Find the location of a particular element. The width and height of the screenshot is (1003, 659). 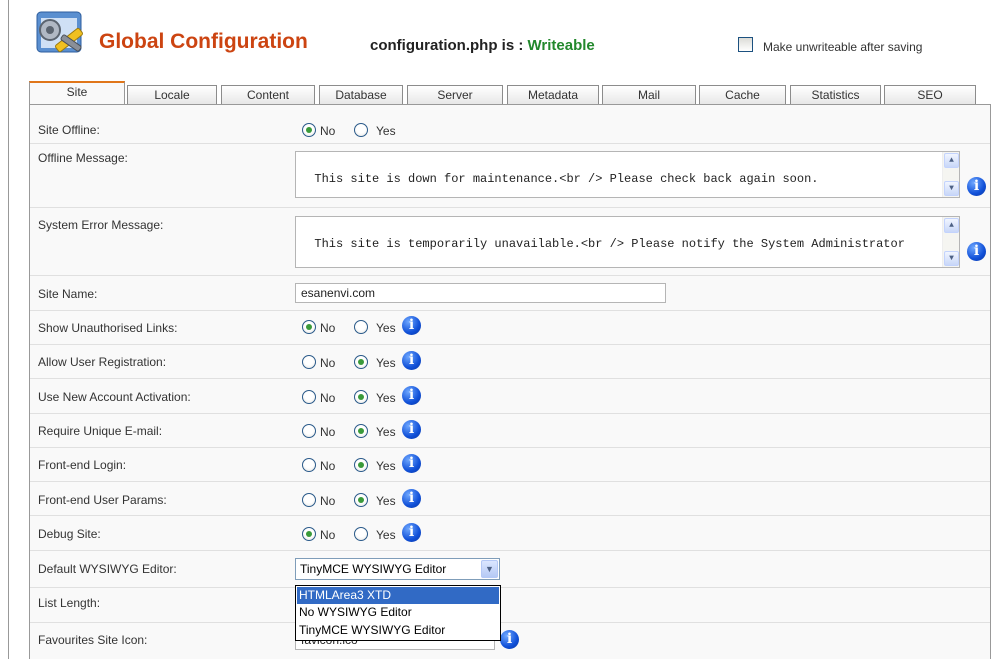

site-offline-label: Site Offline: is located at coordinates (69, 130).